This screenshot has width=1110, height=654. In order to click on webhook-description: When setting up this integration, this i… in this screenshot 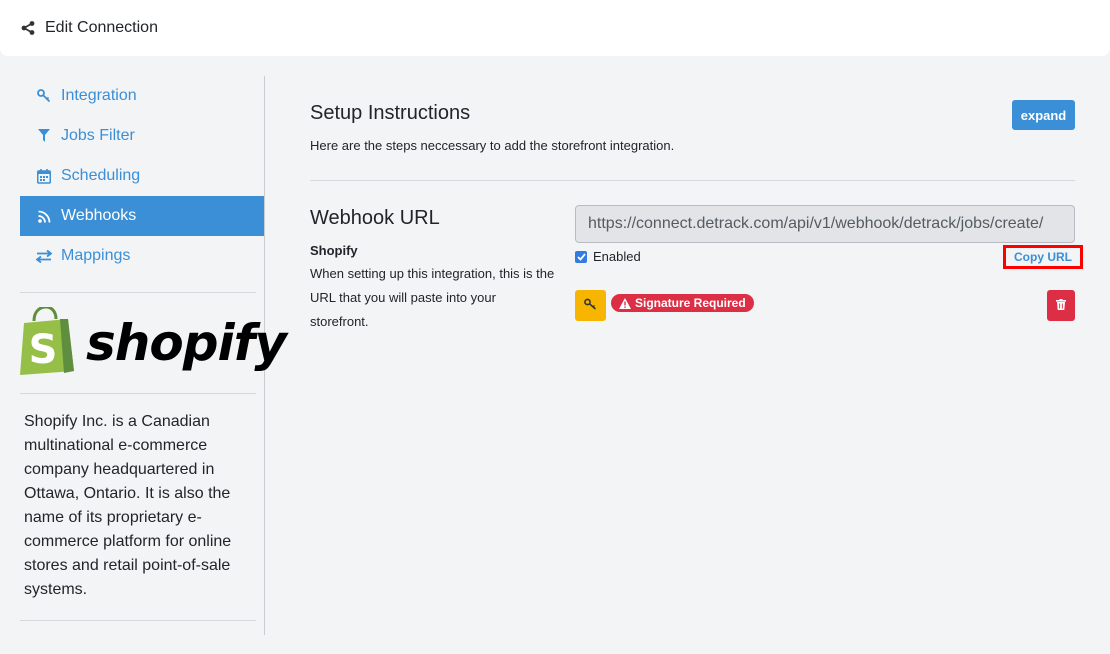, I will do `click(432, 297)`.